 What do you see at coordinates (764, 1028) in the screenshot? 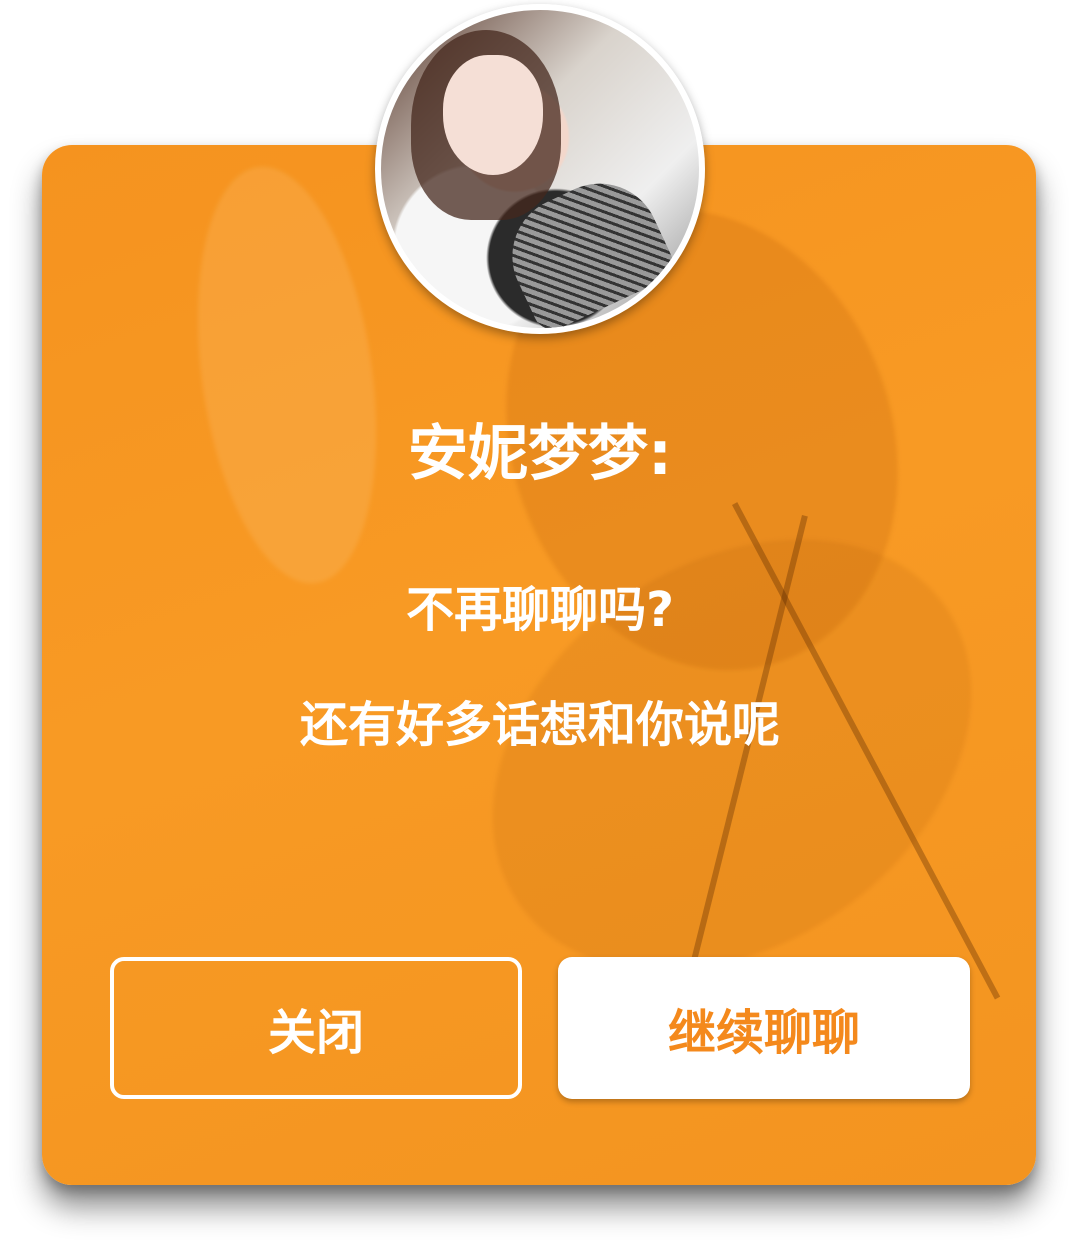
I see `continue-chat-button: 继续聊聊` at bounding box center [764, 1028].